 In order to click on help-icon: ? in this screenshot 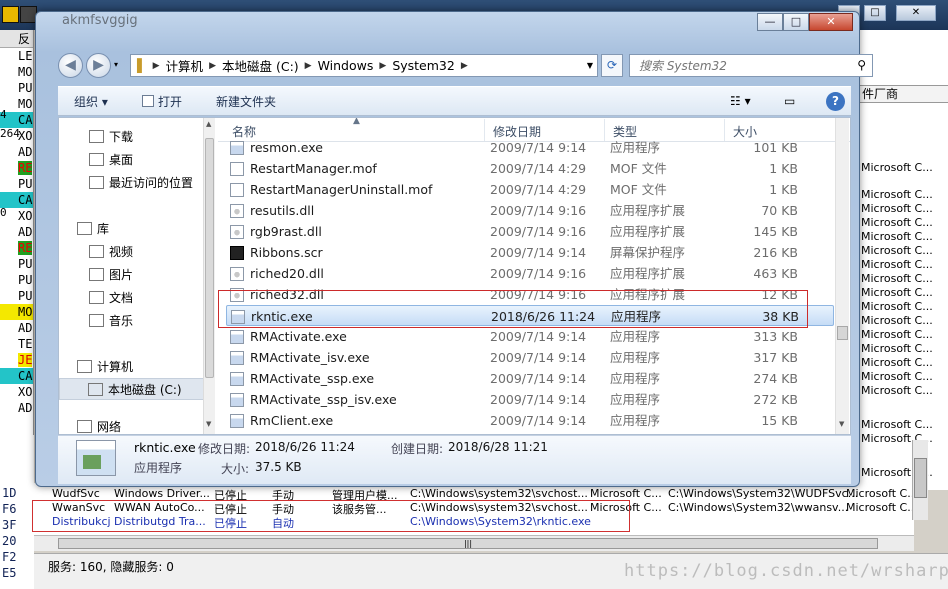, I will do `click(835, 101)`.